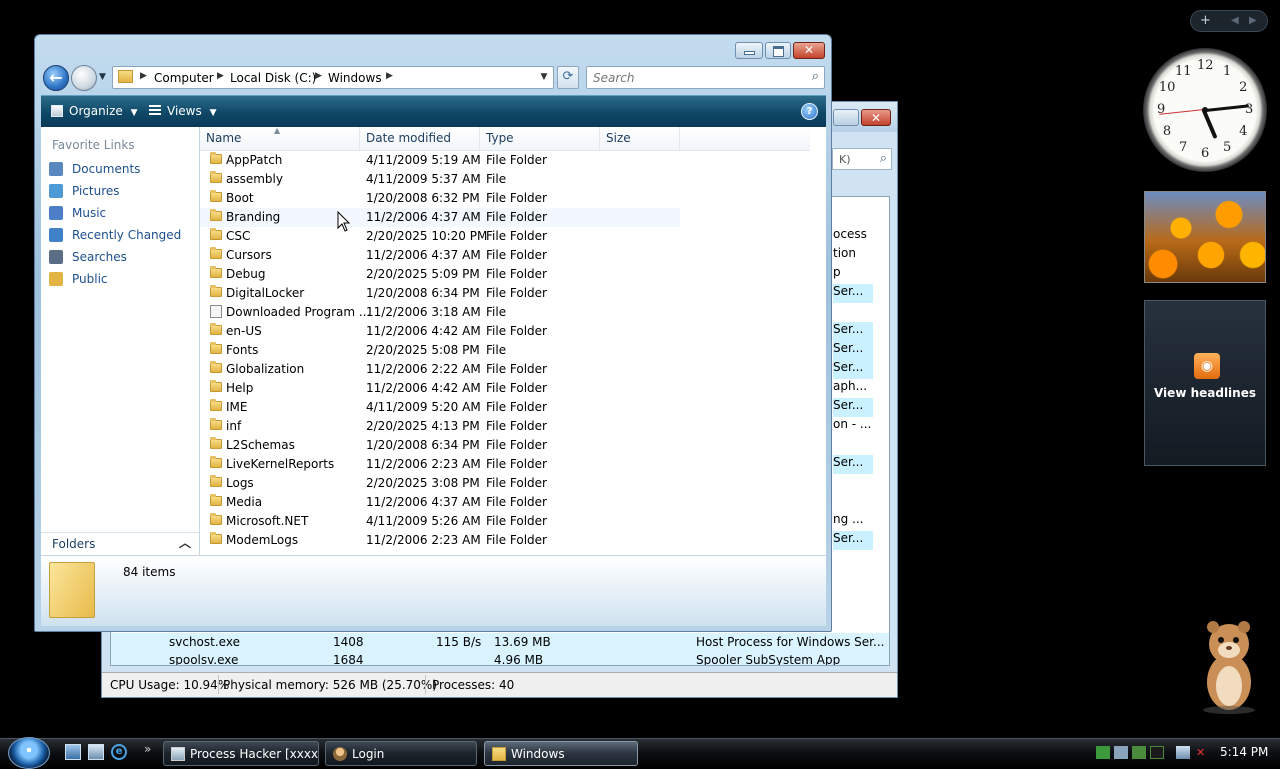  Describe the element at coordinates (1203, 752) in the screenshot. I see `volume-muted-icon: ✕` at that location.